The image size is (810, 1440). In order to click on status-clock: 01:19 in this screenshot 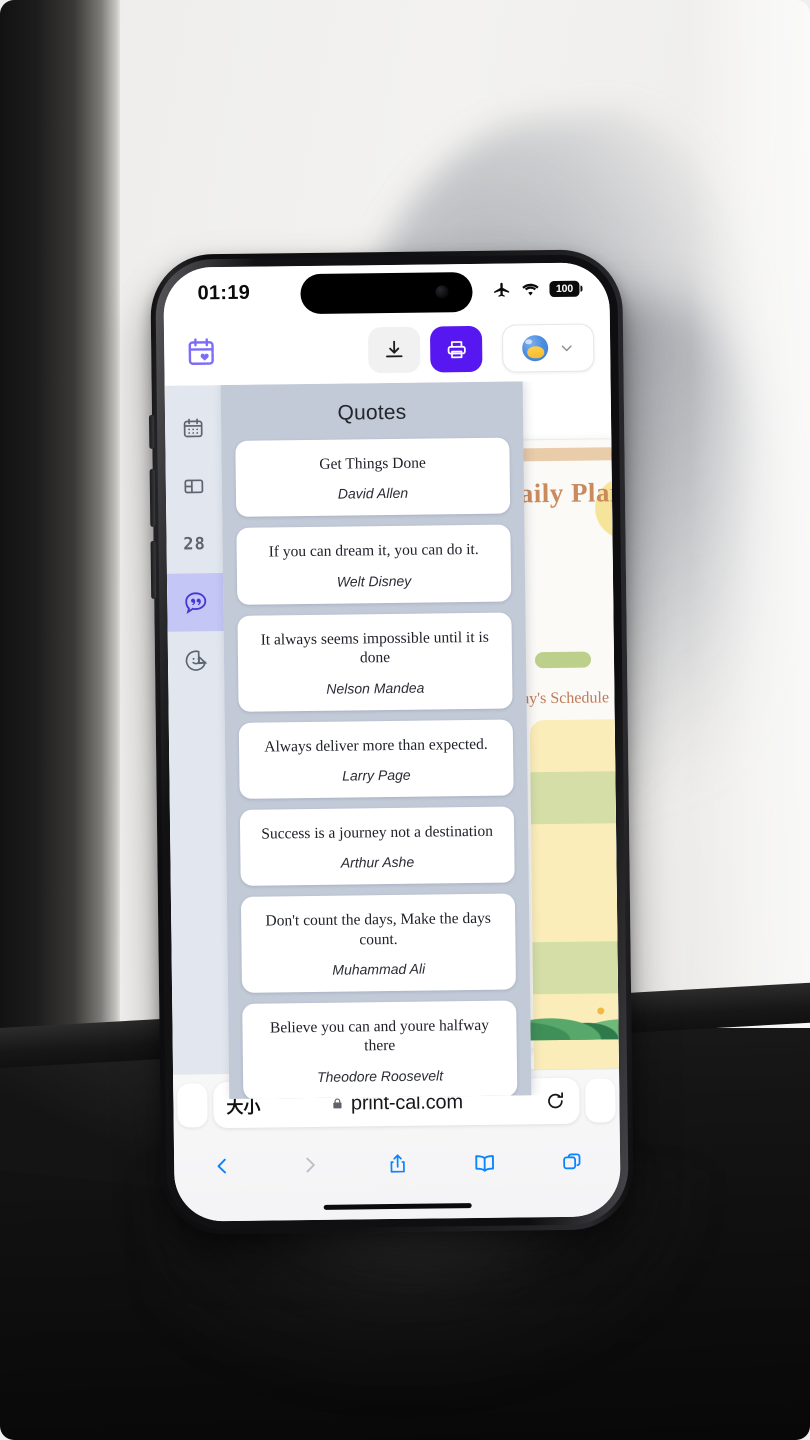, I will do `click(224, 292)`.